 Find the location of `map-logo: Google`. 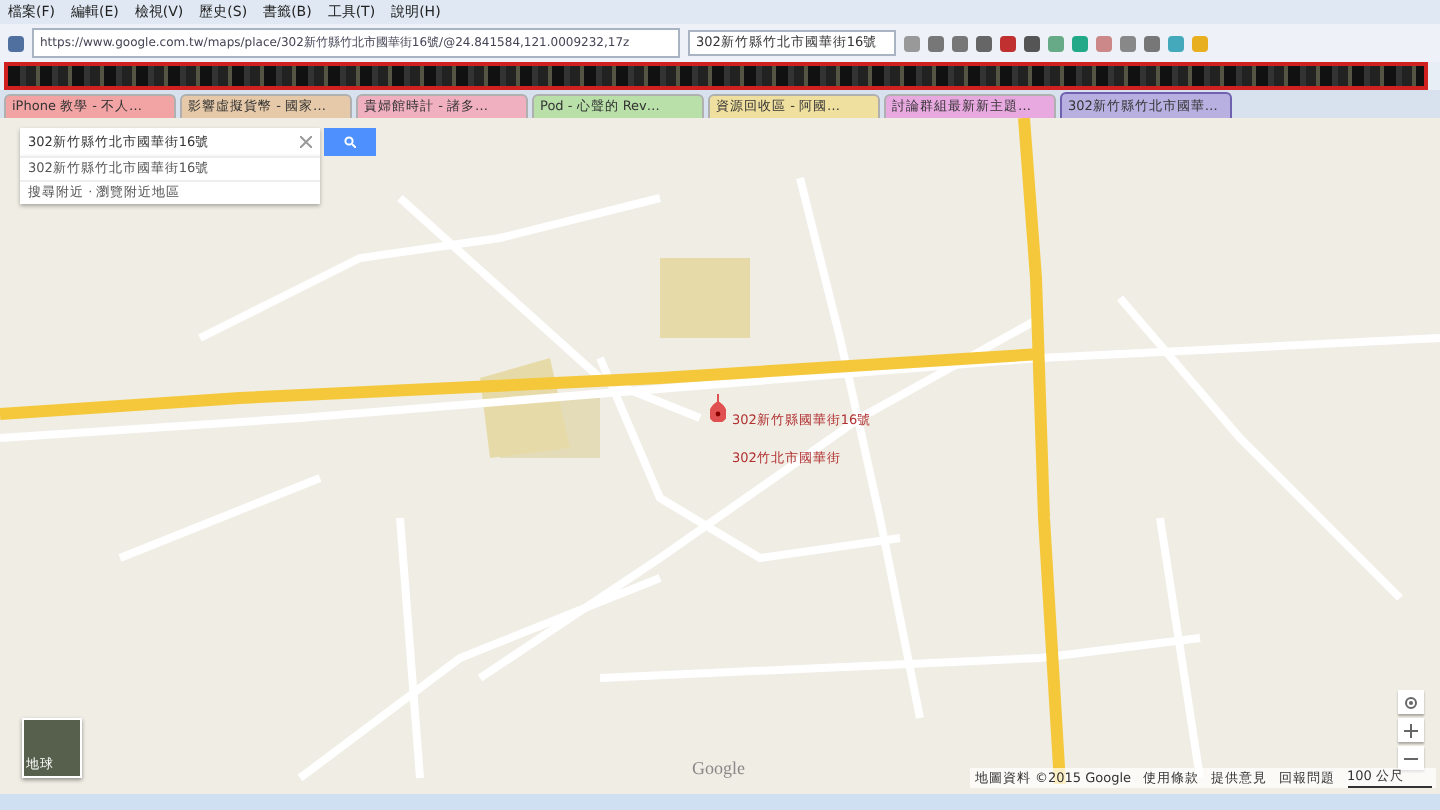

map-logo: Google is located at coordinates (718, 768).